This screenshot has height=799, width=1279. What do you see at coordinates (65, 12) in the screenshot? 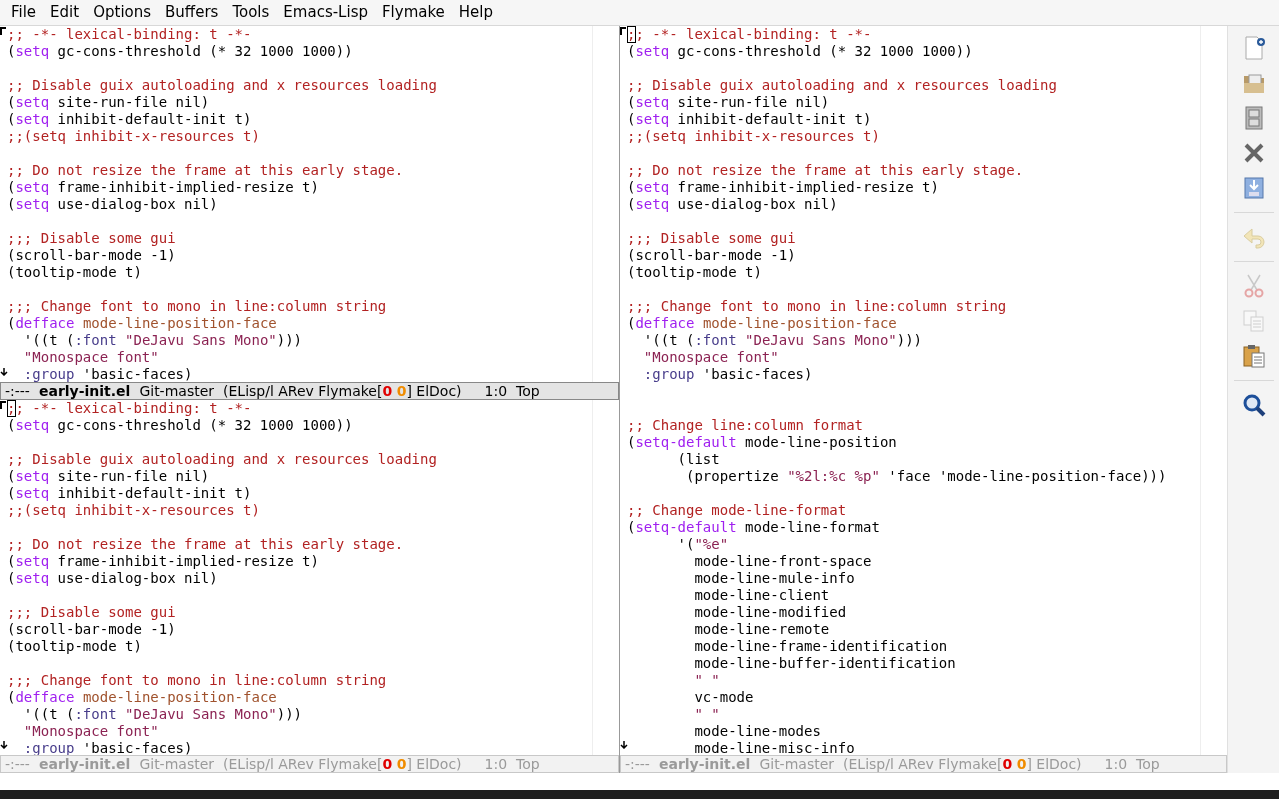
I see `menu-item: Edit` at bounding box center [65, 12].